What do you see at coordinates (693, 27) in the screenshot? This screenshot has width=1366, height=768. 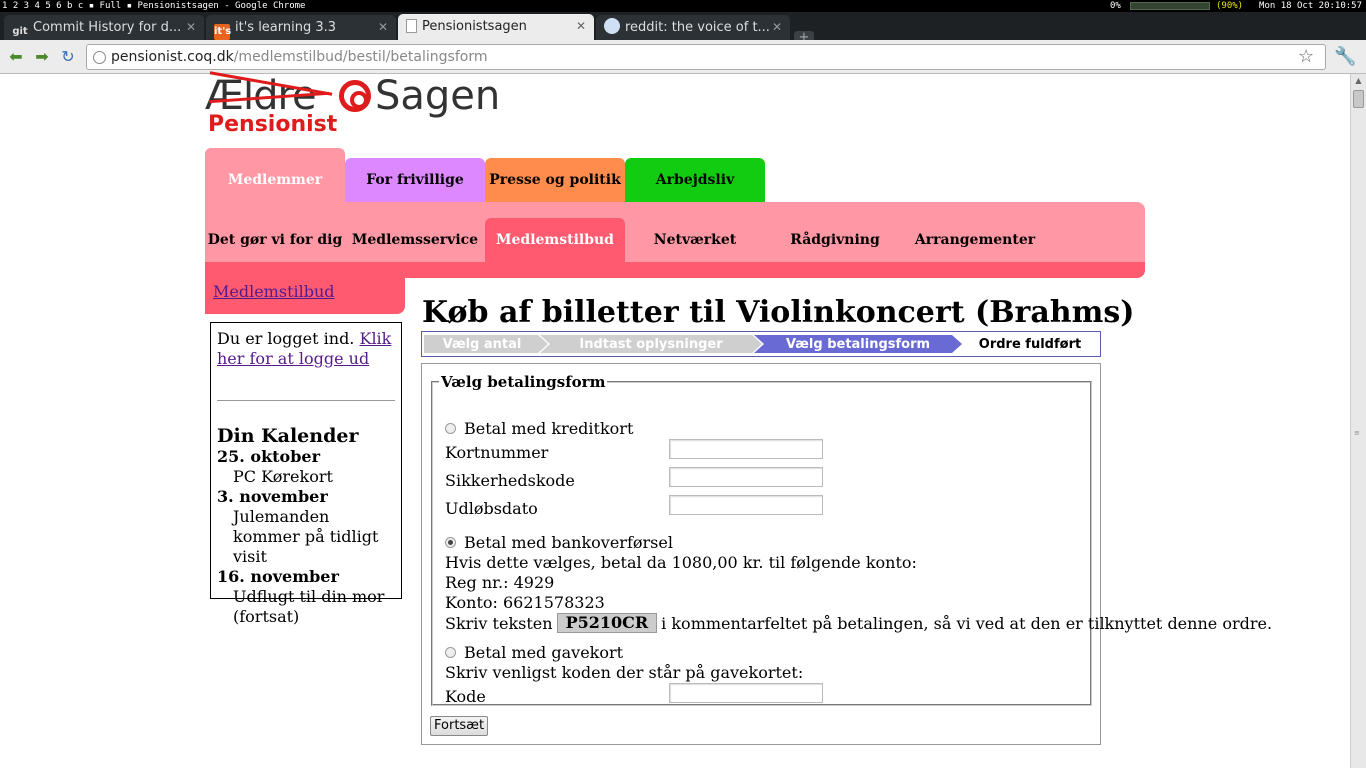 I see `browser-tab: reddit: the voice of t... ✕` at bounding box center [693, 27].